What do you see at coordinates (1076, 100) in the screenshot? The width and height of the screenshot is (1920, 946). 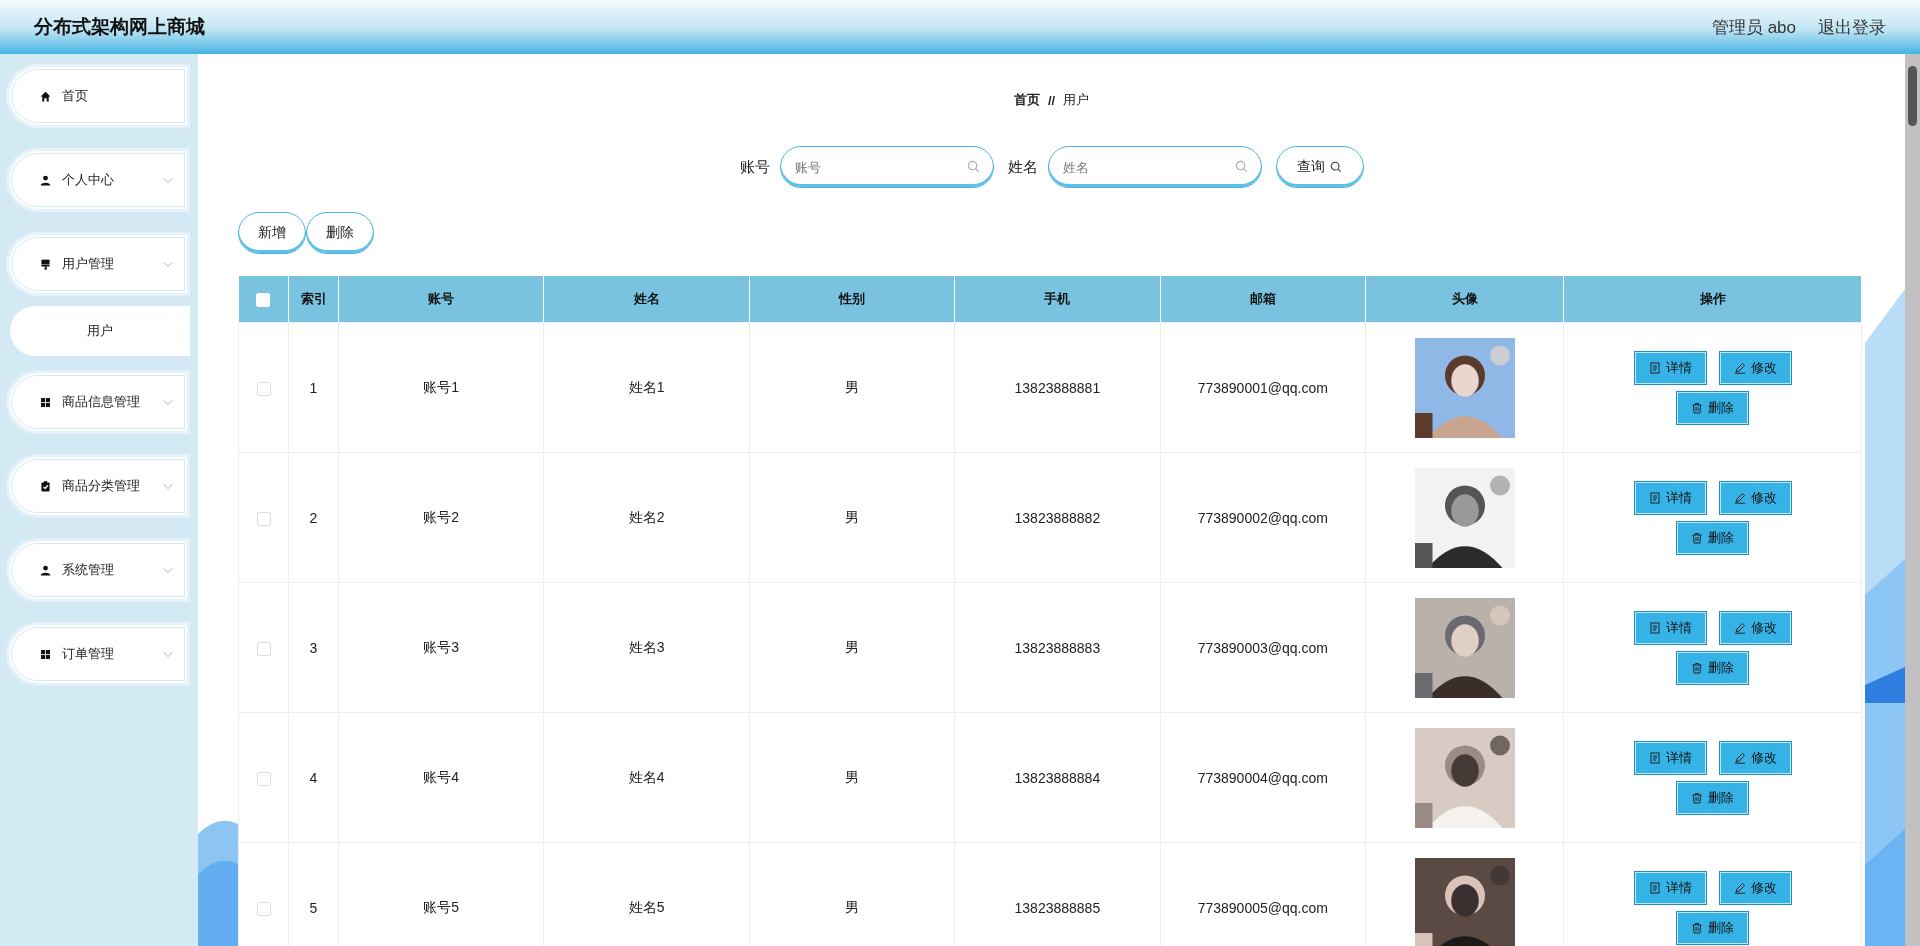 I see `breadcrumb-item: 用户` at bounding box center [1076, 100].